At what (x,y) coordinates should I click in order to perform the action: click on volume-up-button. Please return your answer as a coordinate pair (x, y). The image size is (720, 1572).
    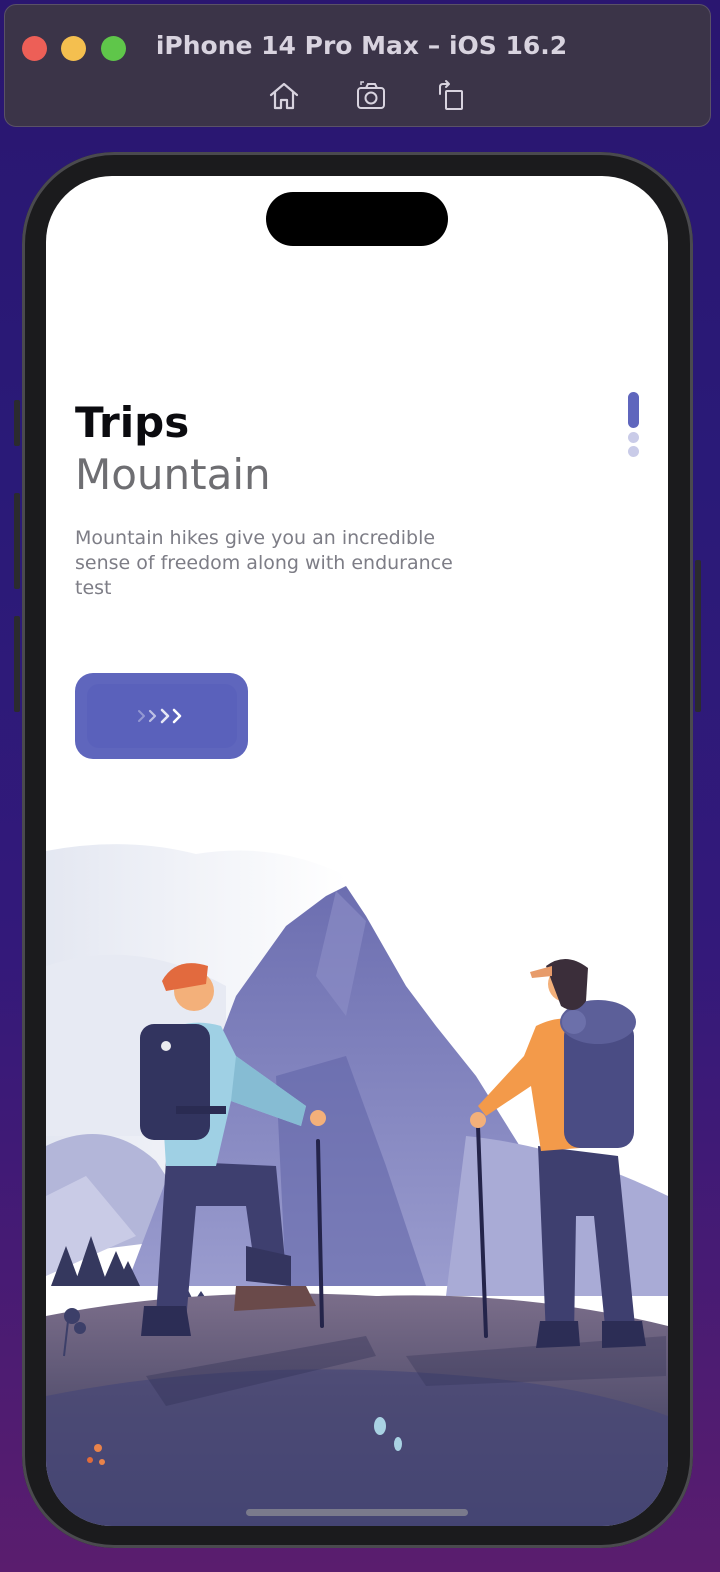
    Looking at the image, I should click on (17, 541).